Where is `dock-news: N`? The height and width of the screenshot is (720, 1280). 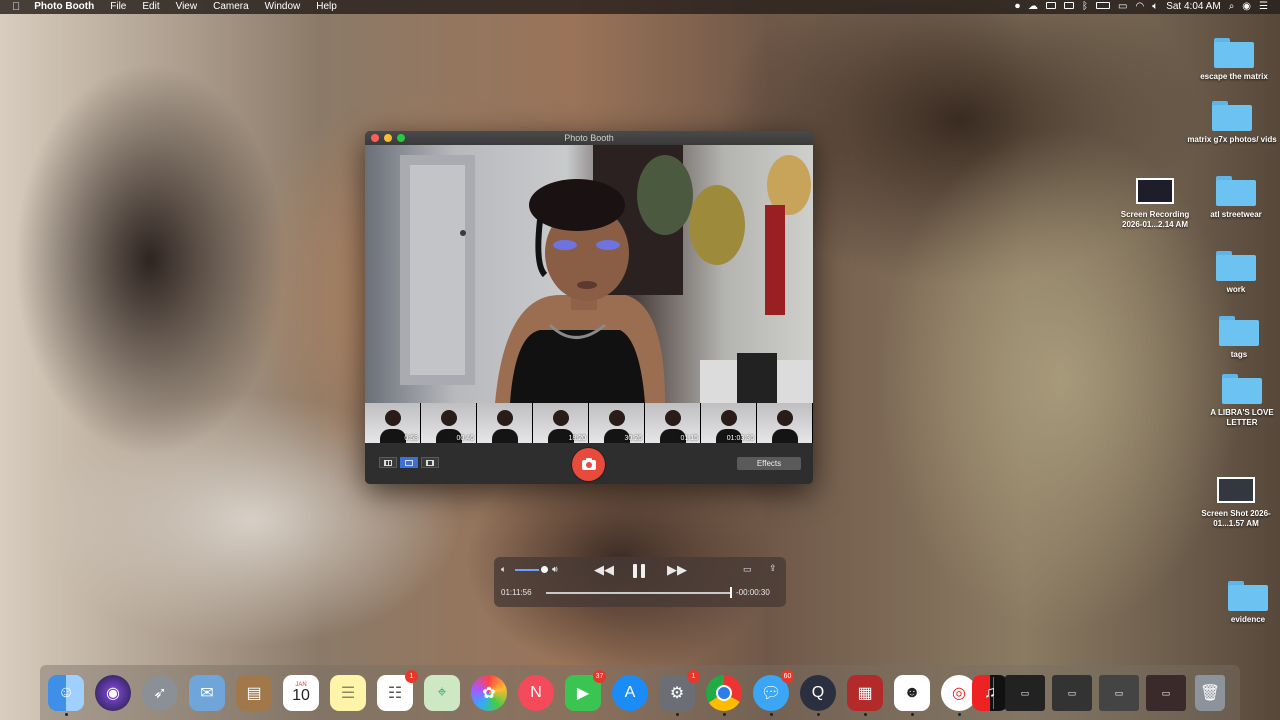 dock-news: N is located at coordinates (536, 693).